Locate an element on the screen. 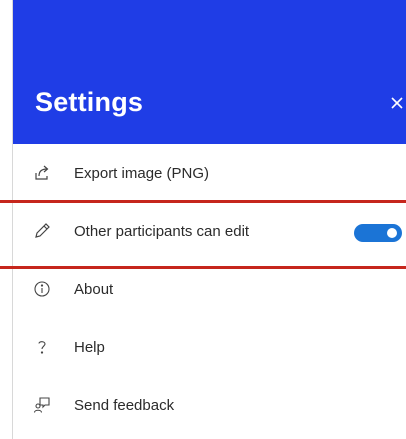 This screenshot has height=439, width=406. menu-item-other-participants-edit: Other participants can edit is located at coordinates (209, 231).